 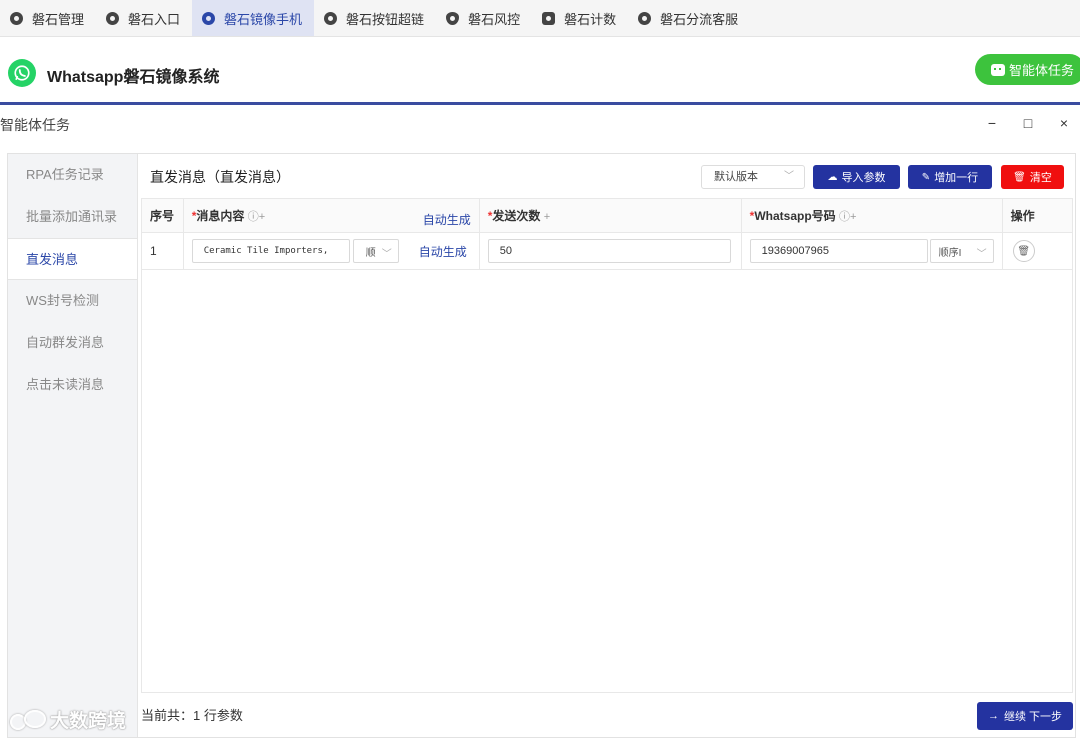 I want to click on nav-tab-customer-service: 磐石分流客服, so click(x=689, y=18).